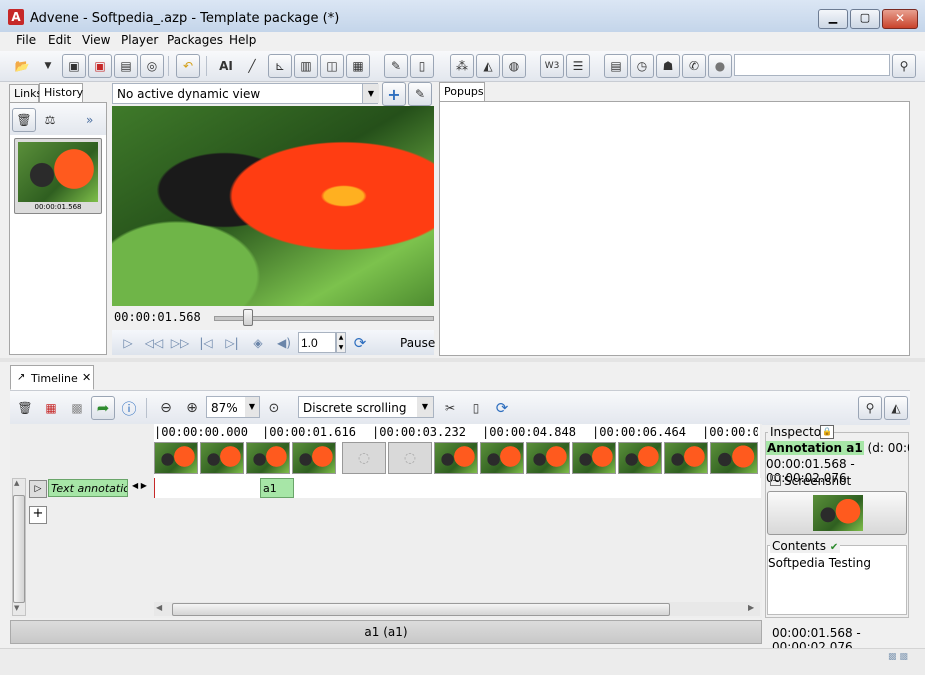 The image size is (925, 675). I want to click on split-view-icon: ◫, so click(332, 66).